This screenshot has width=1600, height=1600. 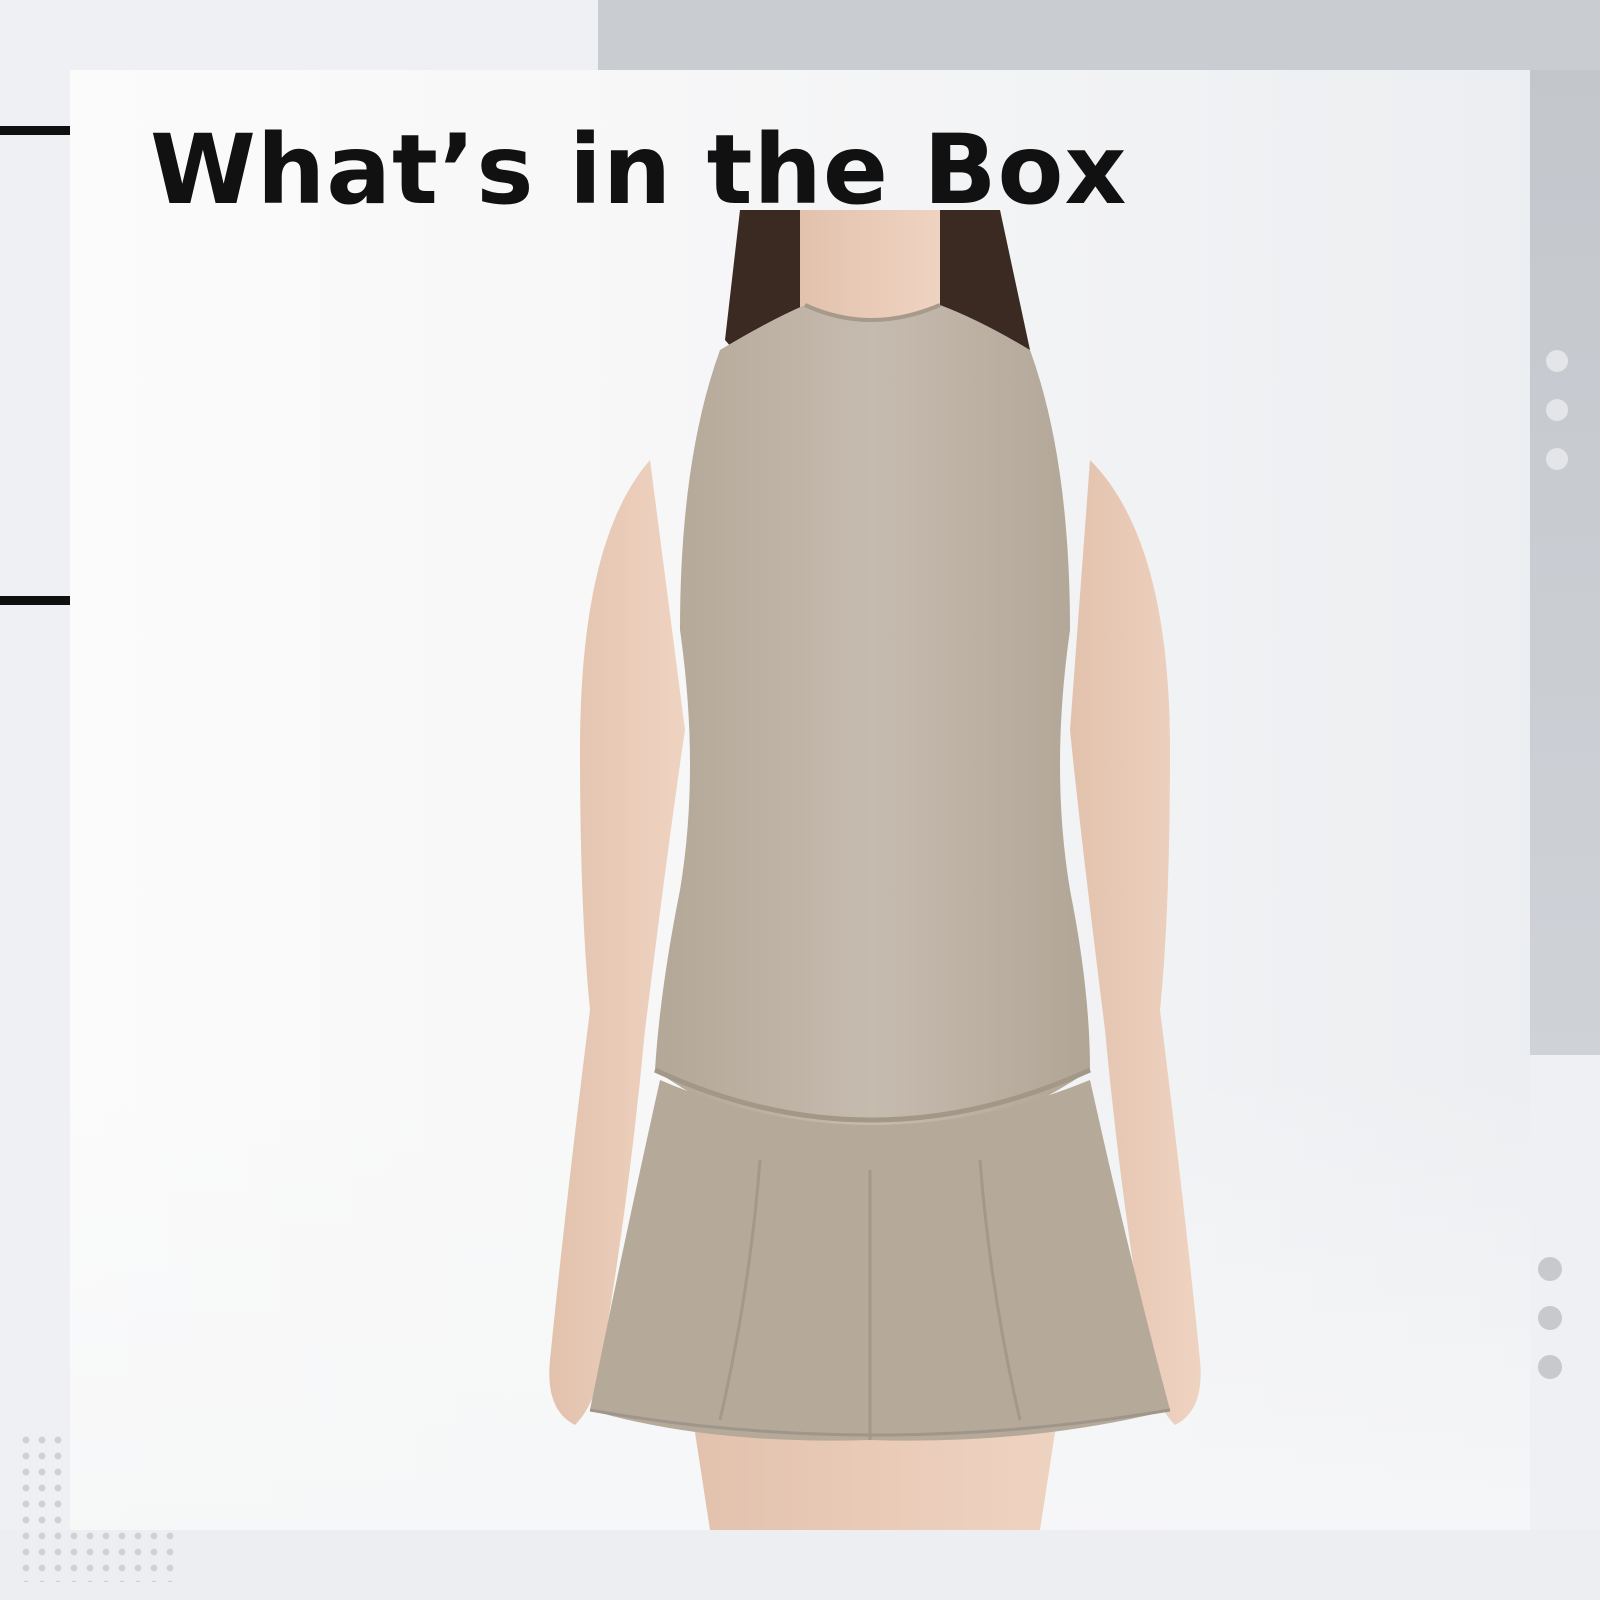 What do you see at coordinates (800, 1565) in the screenshot?
I see `bottom-band` at bounding box center [800, 1565].